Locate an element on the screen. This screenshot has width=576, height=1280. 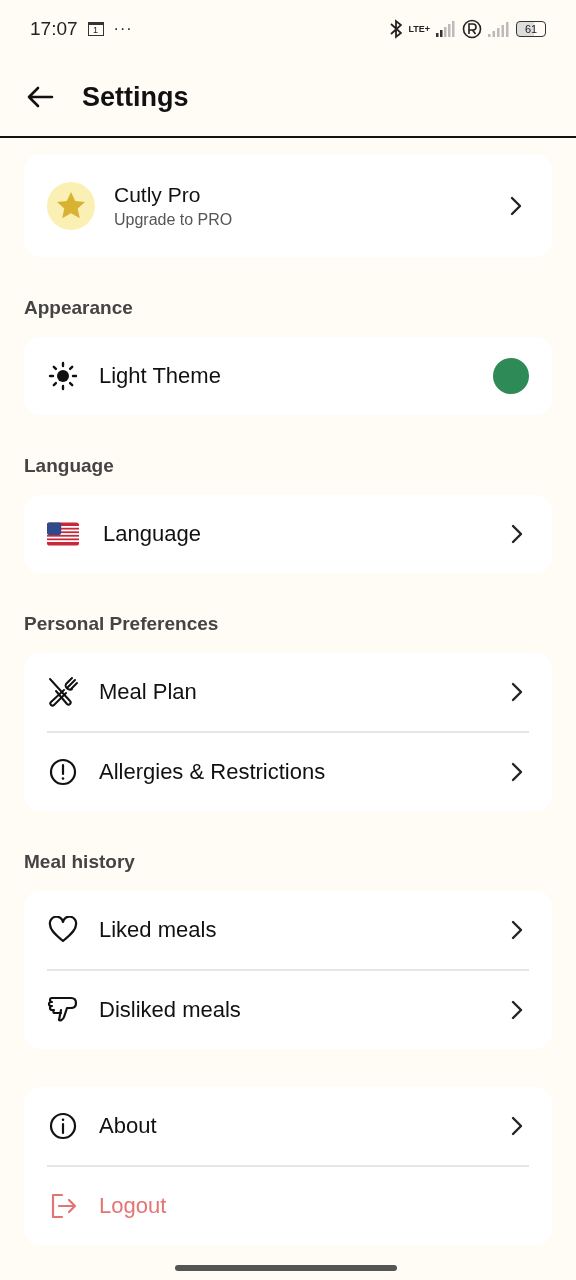
settings-row: Disliked meals is located at coordinates (288, 1009).